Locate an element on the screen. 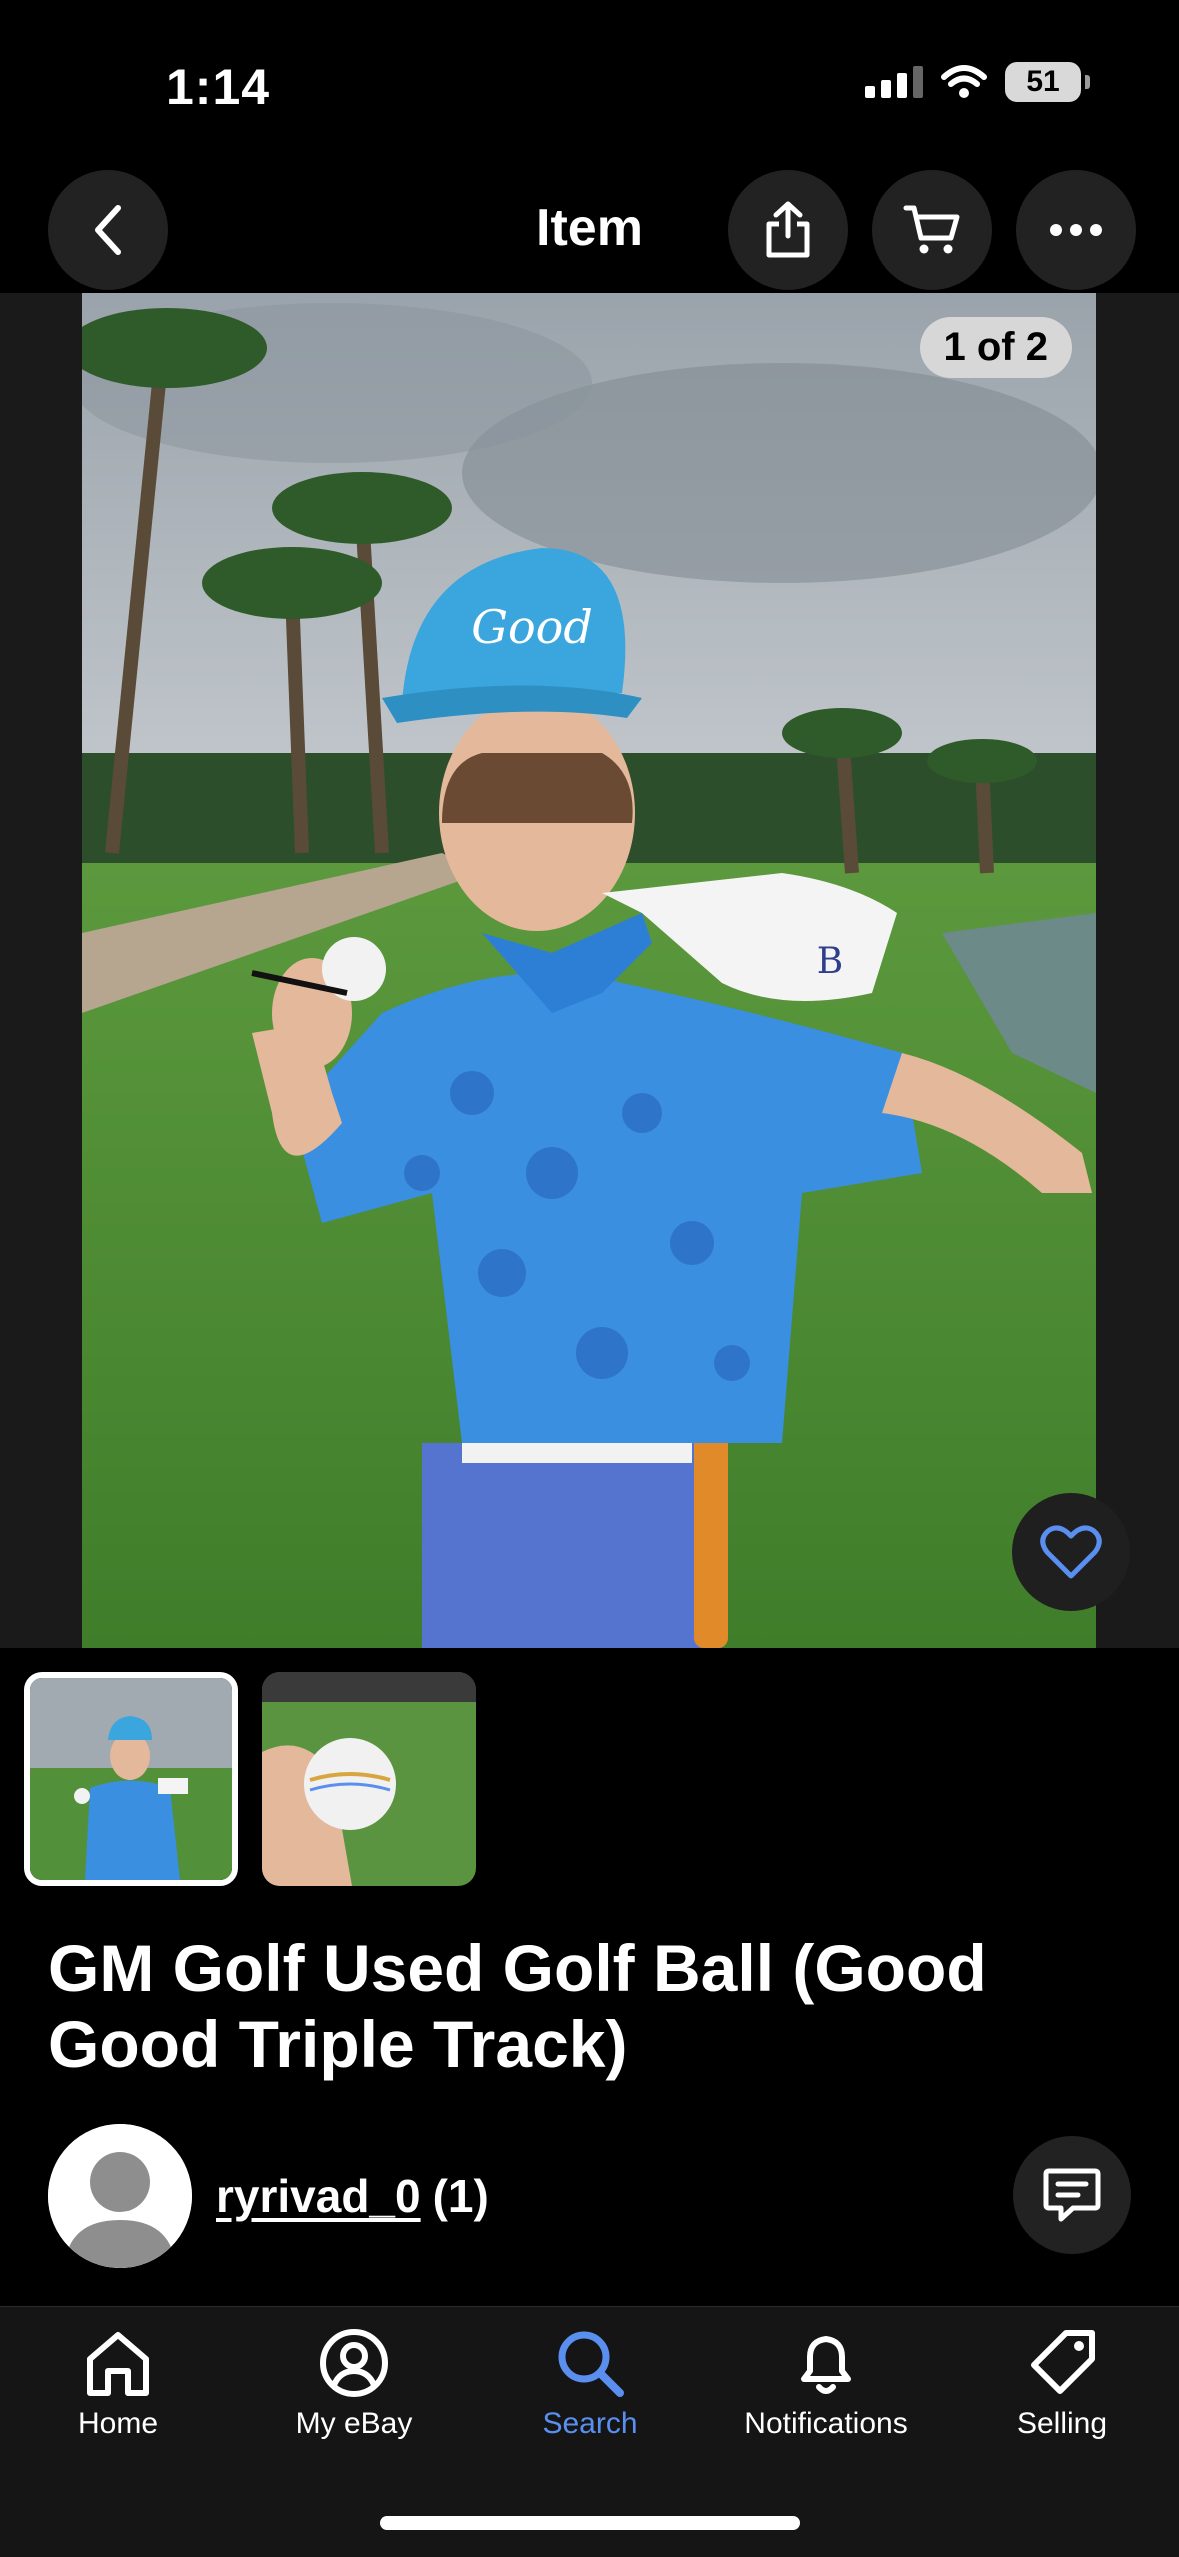 The width and height of the screenshot is (1179, 2557). battery-icon: 51 is located at coordinates (1047, 82).